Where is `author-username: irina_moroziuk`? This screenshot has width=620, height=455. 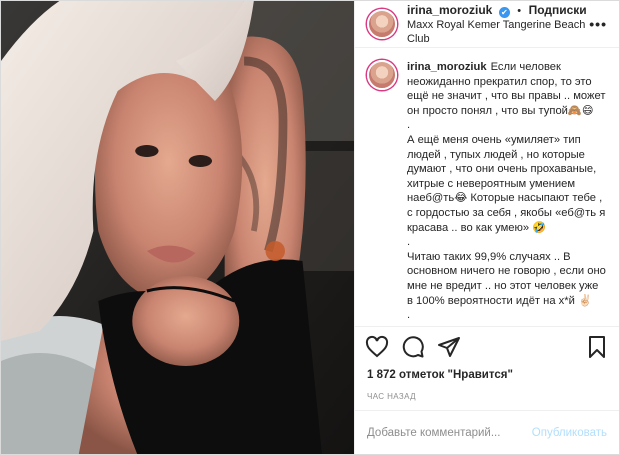
author-username: irina_moroziuk is located at coordinates (449, 10).